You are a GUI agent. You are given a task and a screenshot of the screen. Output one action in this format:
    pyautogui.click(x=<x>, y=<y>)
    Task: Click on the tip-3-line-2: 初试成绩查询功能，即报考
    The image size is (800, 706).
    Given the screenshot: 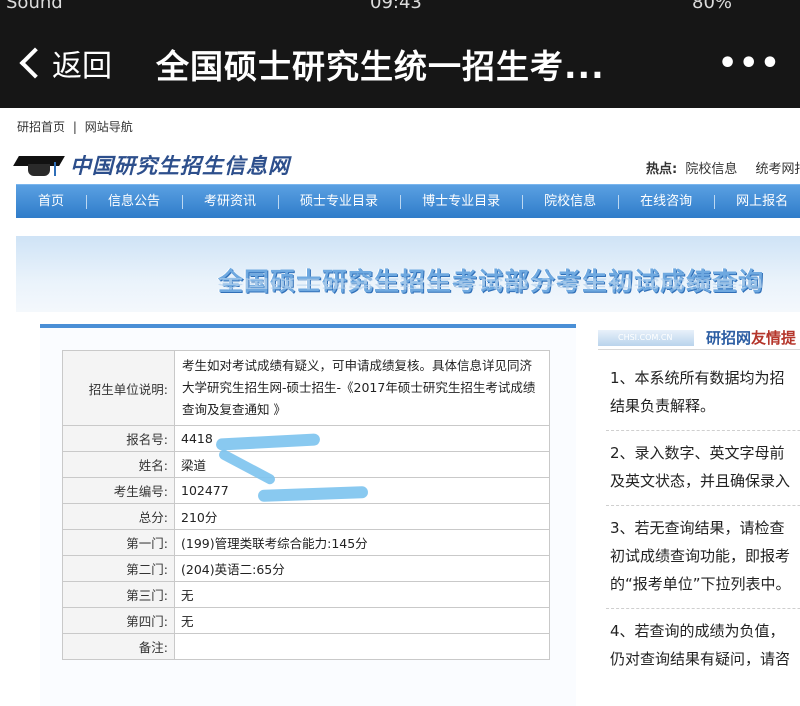 What is the action you would take?
    pyautogui.click(x=705, y=556)
    